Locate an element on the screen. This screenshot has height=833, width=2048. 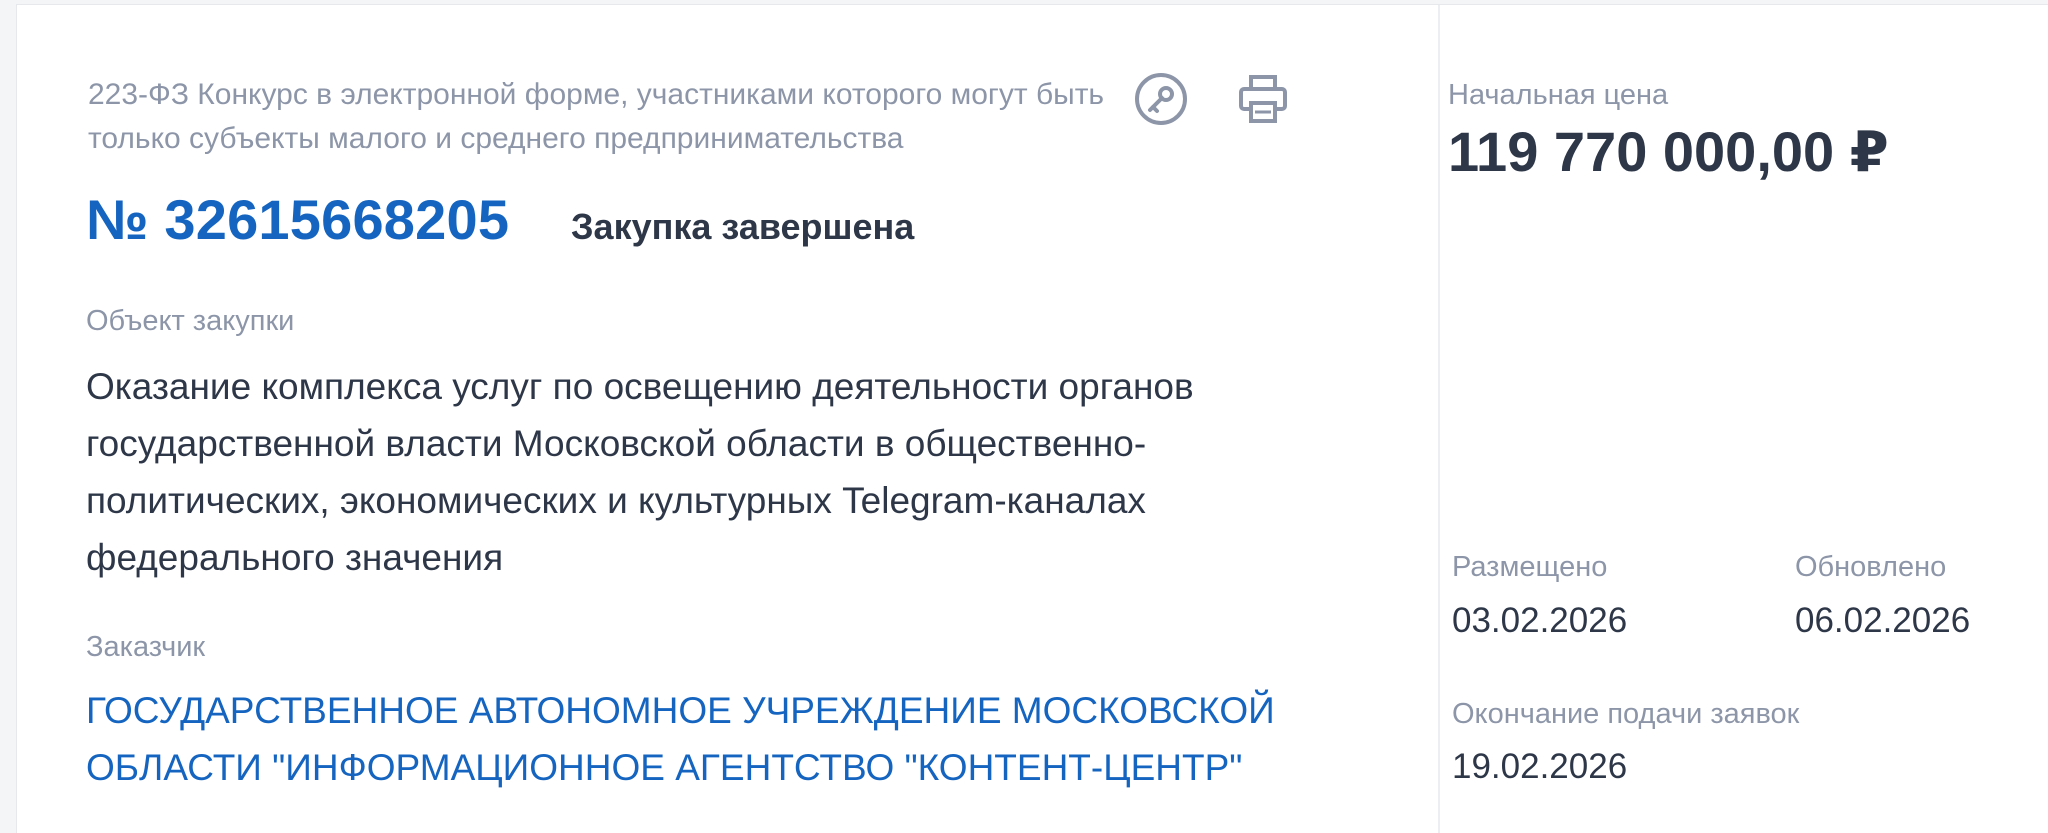
posted-label: Размещено is located at coordinates (1530, 567).